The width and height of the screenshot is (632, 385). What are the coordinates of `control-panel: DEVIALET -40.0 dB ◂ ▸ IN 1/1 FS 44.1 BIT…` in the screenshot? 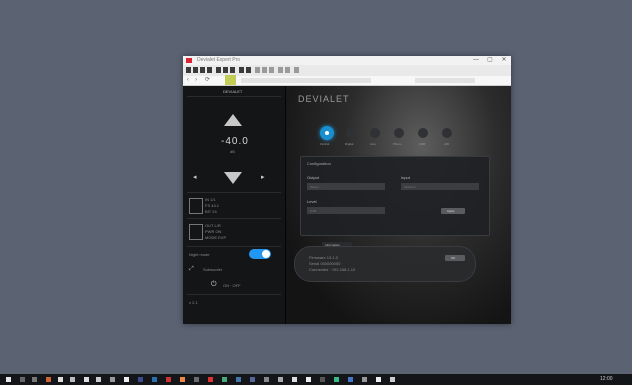 It's located at (234, 205).